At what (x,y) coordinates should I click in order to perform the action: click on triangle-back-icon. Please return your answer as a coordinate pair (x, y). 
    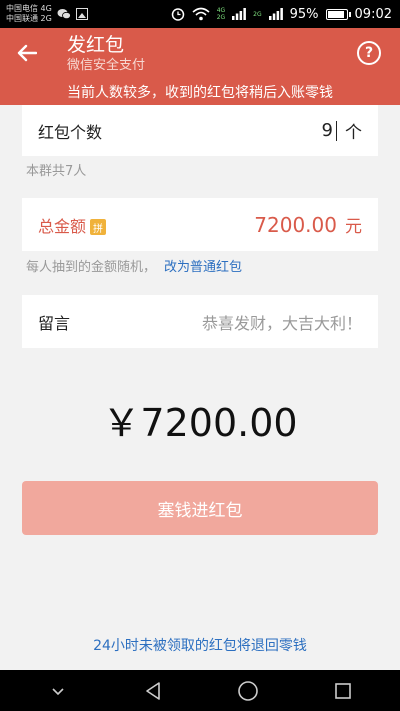
    Looking at the image, I should click on (152, 690).